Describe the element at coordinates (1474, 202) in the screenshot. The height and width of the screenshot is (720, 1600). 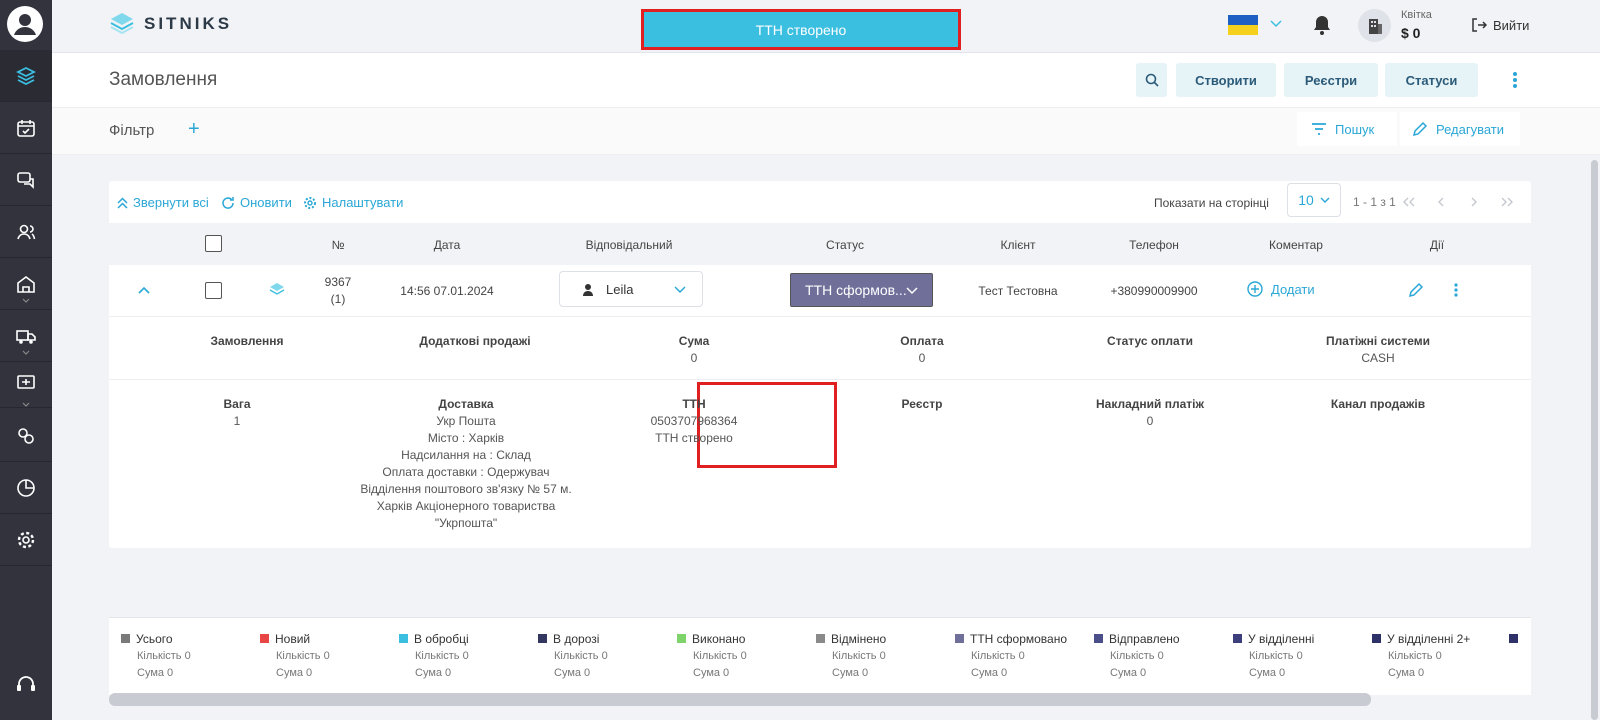
I see `next-page-button` at that location.